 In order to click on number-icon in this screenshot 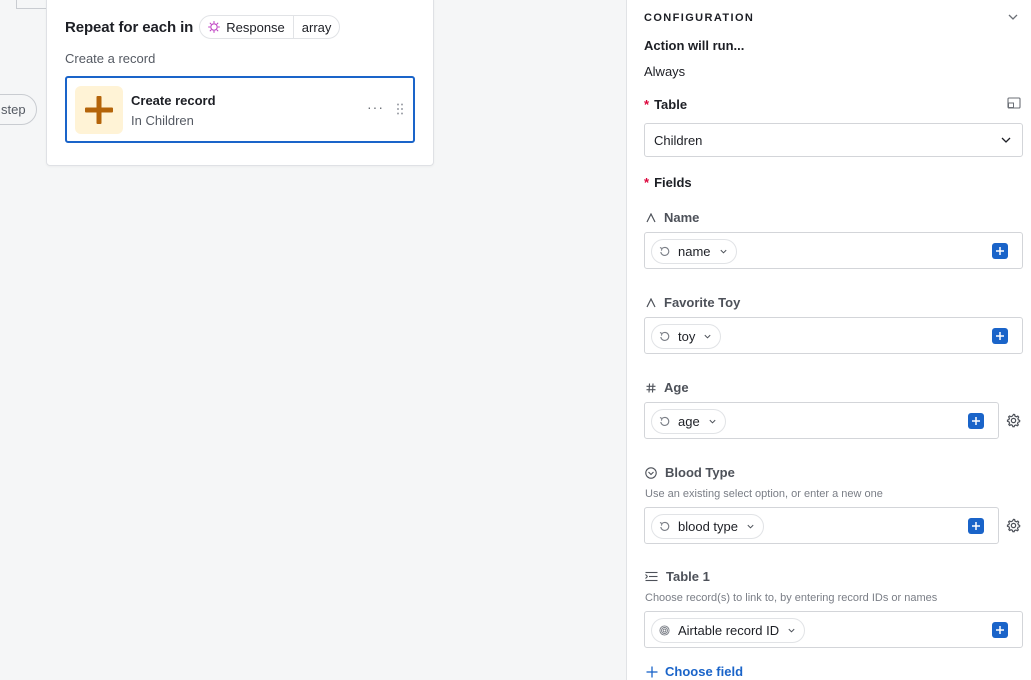, I will do `click(651, 387)`.